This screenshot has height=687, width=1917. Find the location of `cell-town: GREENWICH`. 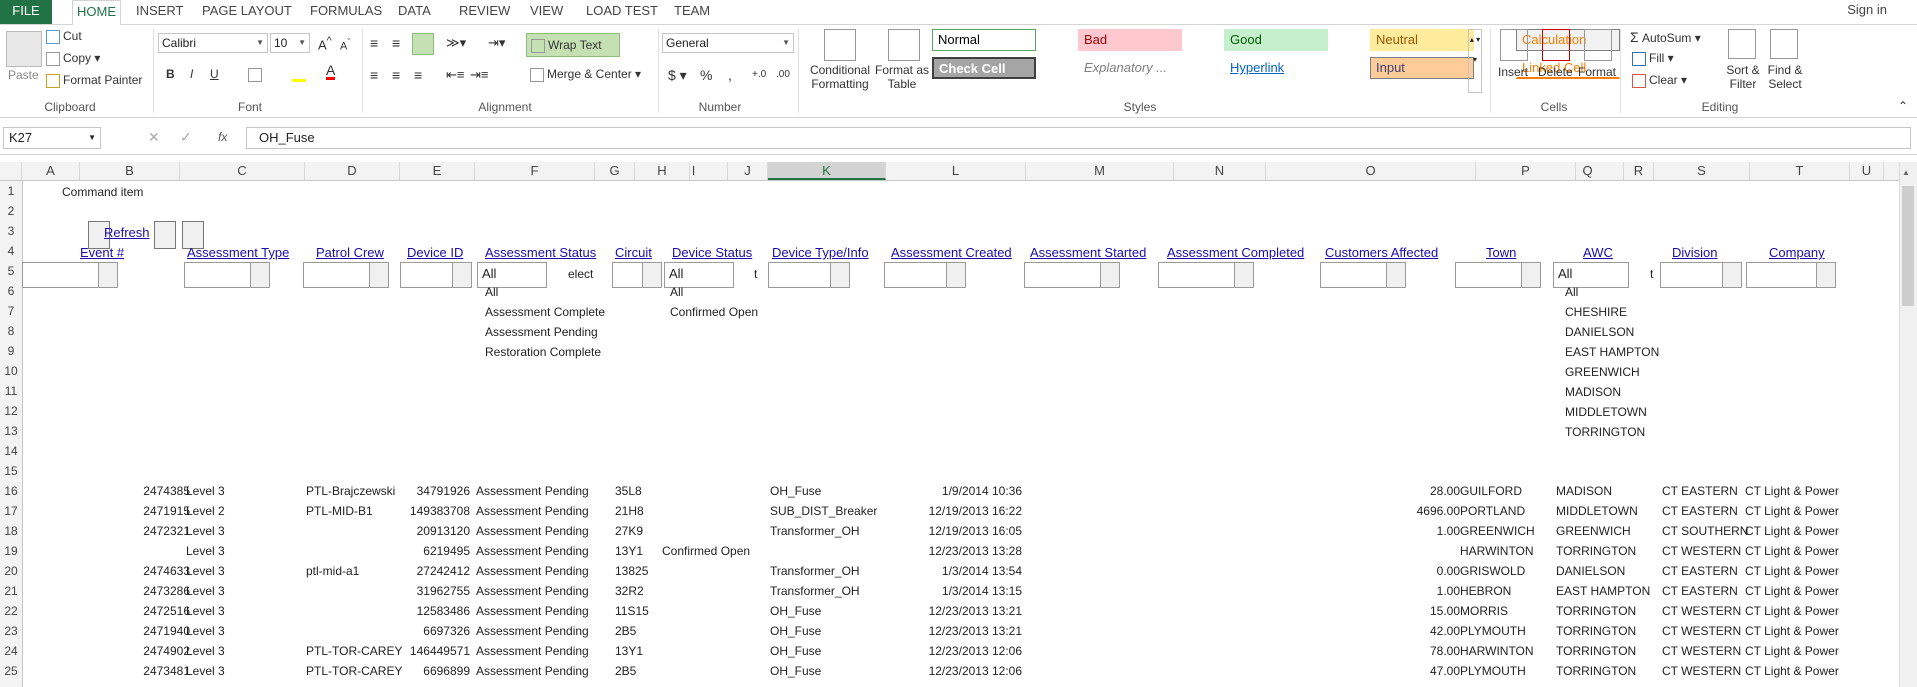

cell-town: GREENWICH is located at coordinates (1510, 531).